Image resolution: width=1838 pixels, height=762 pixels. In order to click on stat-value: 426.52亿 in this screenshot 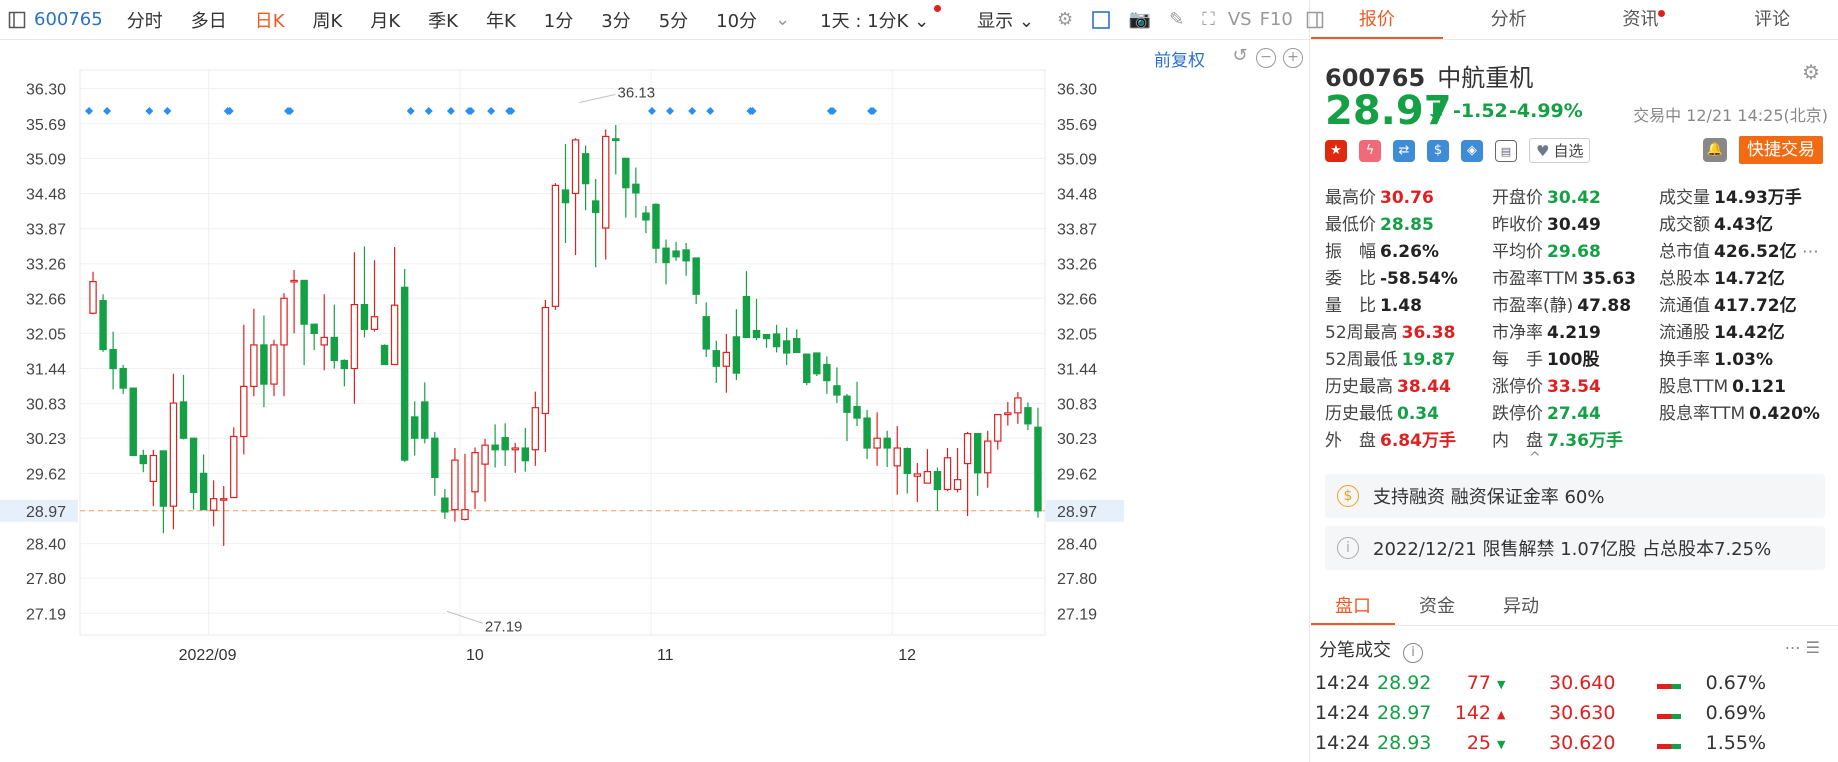, I will do `click(1755, 252)`.